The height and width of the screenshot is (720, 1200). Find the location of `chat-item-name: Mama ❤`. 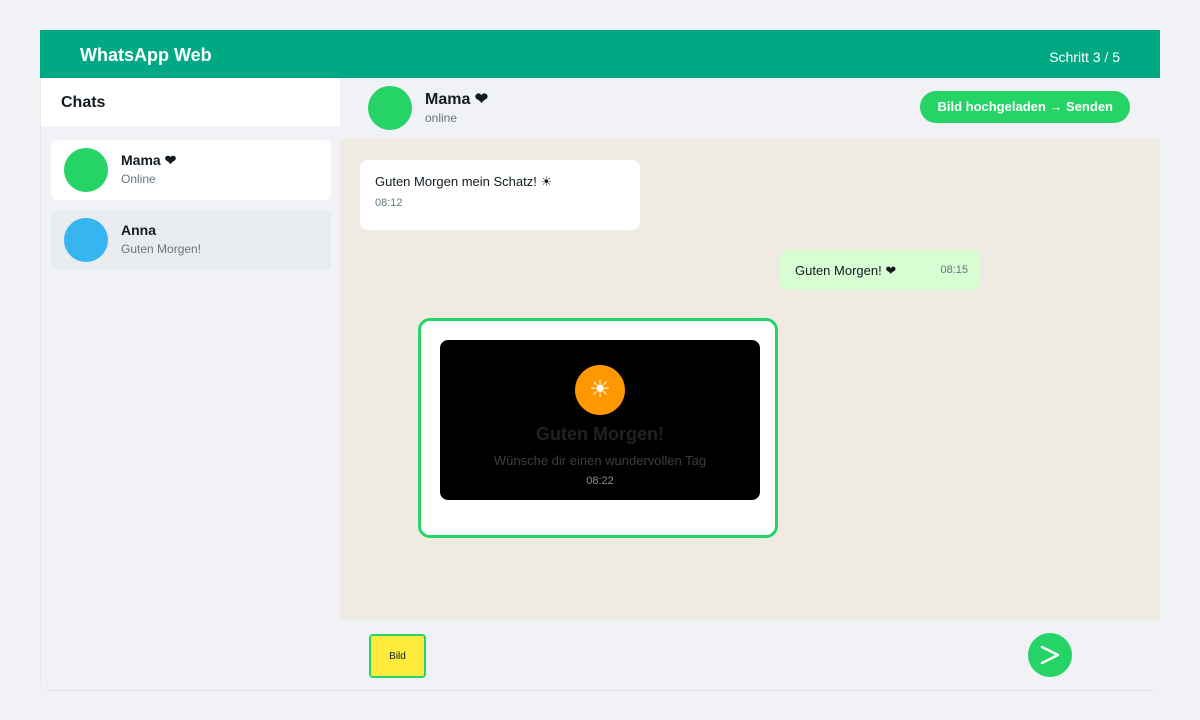

chat-item-name: Mama ❤ is located at coordinates (149, 160).